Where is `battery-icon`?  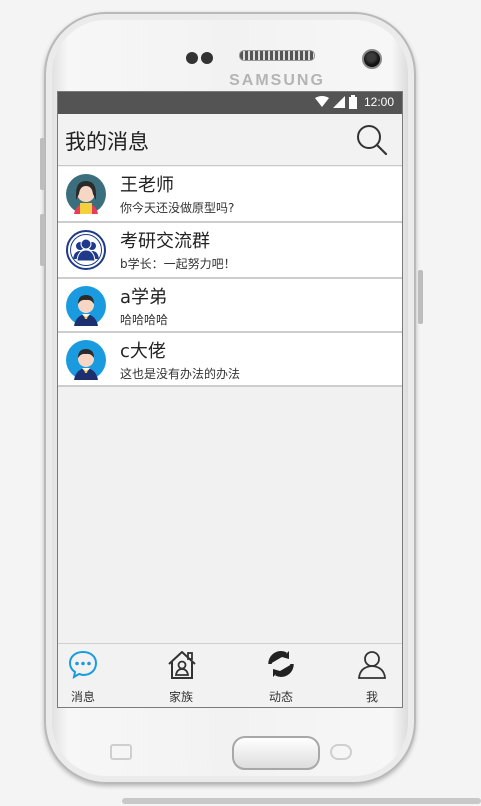 battery-icon is located at coordinates (352, 102).